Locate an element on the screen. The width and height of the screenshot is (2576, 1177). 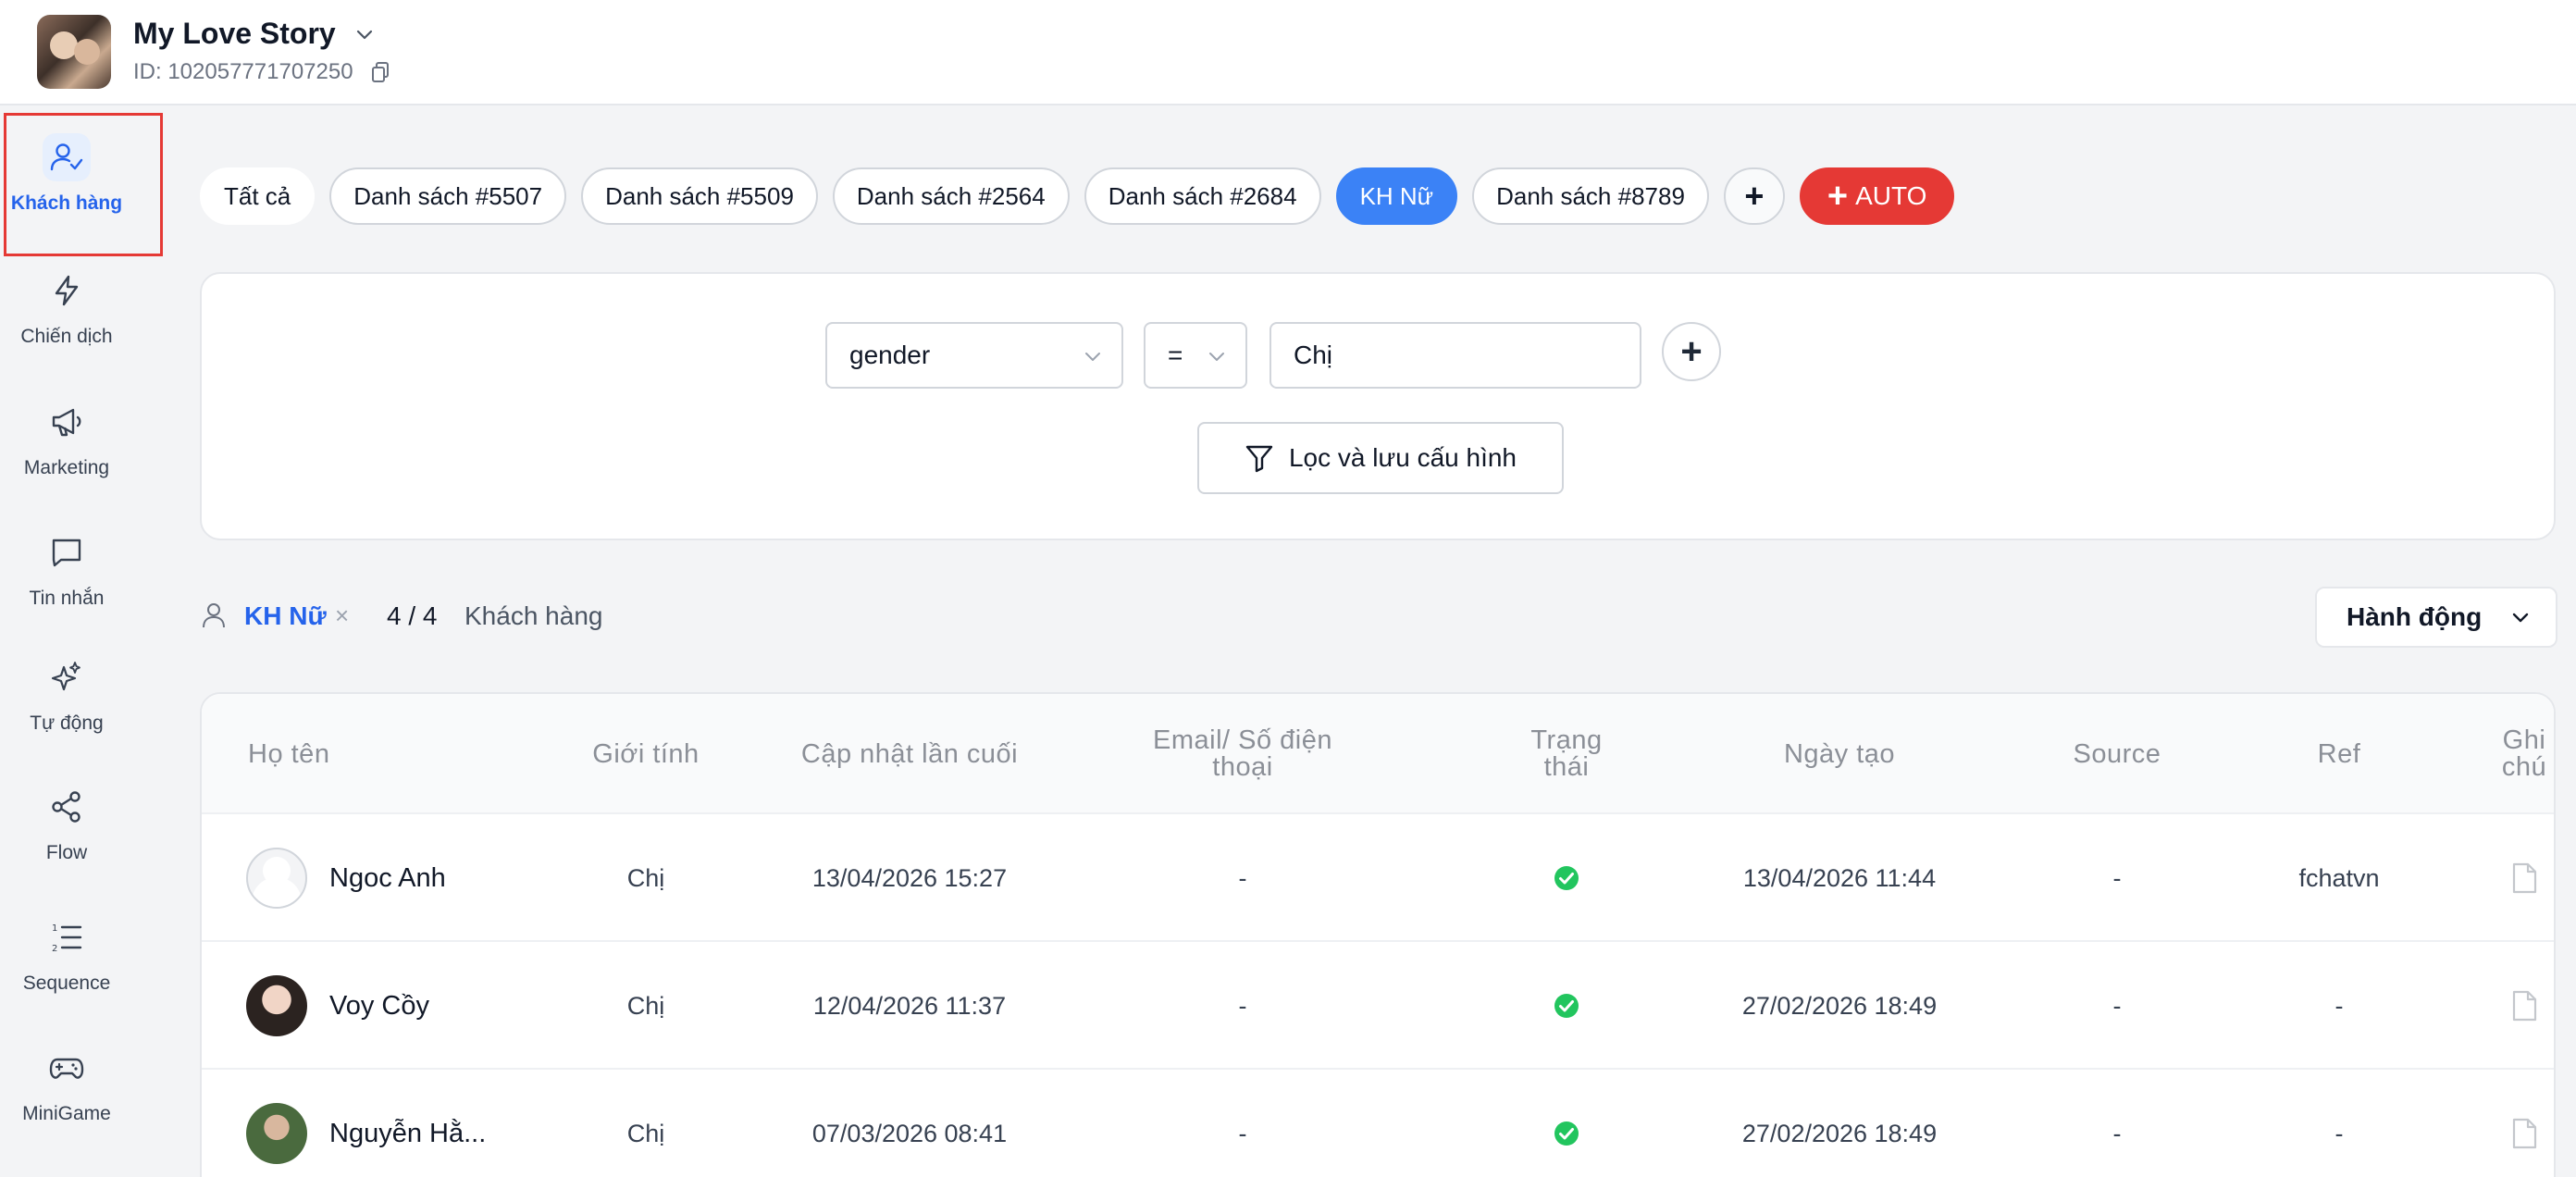
filter-value-text: Chị is located at coordinates (1313, 355).